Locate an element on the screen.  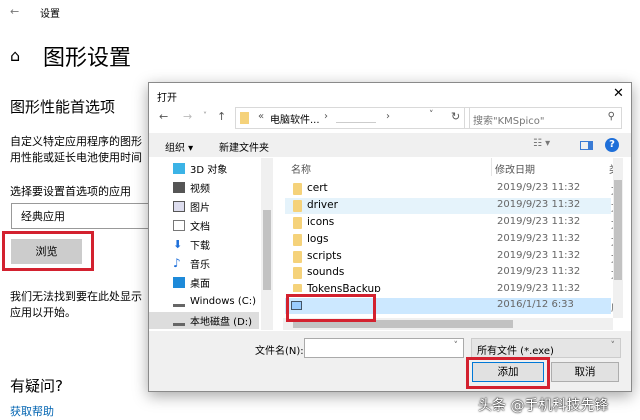
file-name: sounds is located at coordinates (326, 272).